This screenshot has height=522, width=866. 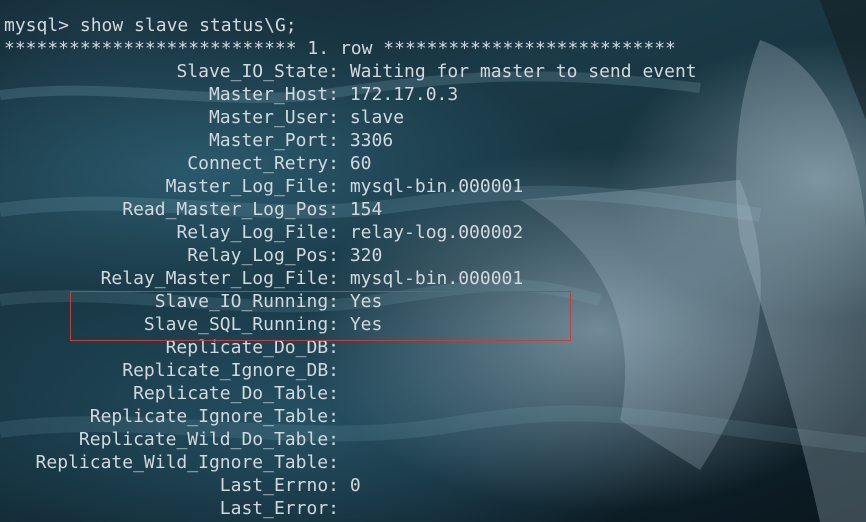 What do you see at coordinates (279, 485) in the screenshot?
I see `field-name: Last_Errno:` at bounding box center [279, 485].